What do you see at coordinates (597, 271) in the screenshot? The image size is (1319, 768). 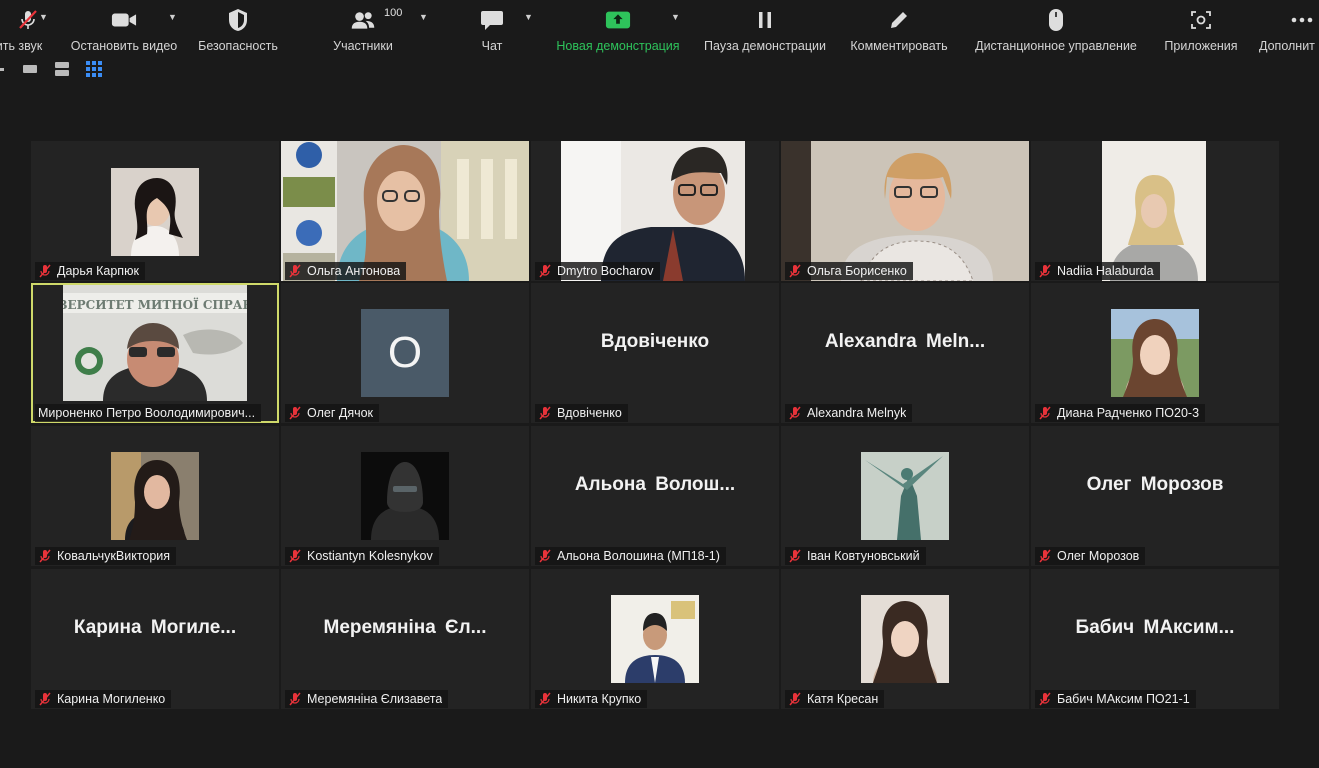 I see `participant-caption: Dmytro Bocharov` at bounding box center [597, 271].